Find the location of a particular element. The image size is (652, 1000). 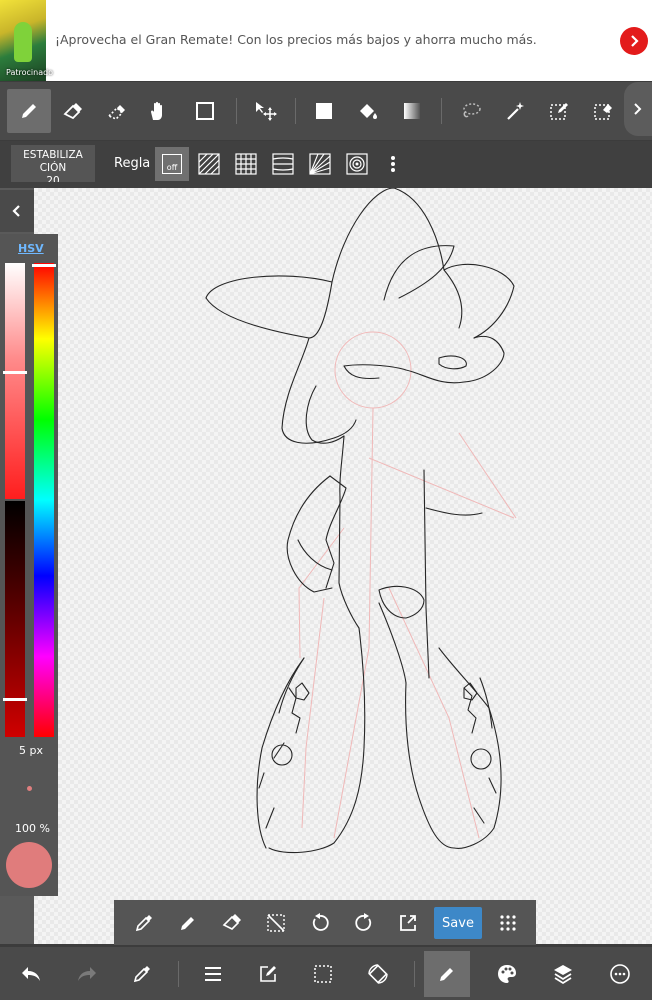

toolbar-scroll-button is located at coordinates (638, 109).